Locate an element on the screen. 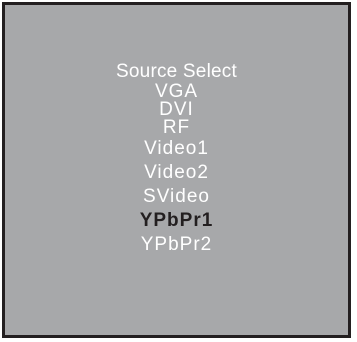  source-option-video2: Video2 is located at coordinates (176, 173).